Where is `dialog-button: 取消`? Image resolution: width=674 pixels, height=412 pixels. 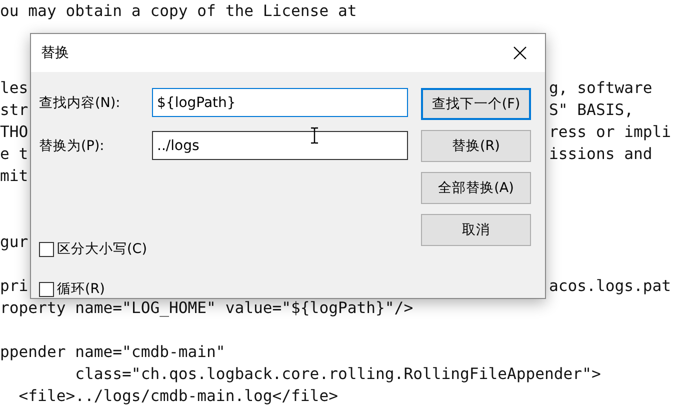 dialog-button: 取消 is located at coordinates (476, 230).